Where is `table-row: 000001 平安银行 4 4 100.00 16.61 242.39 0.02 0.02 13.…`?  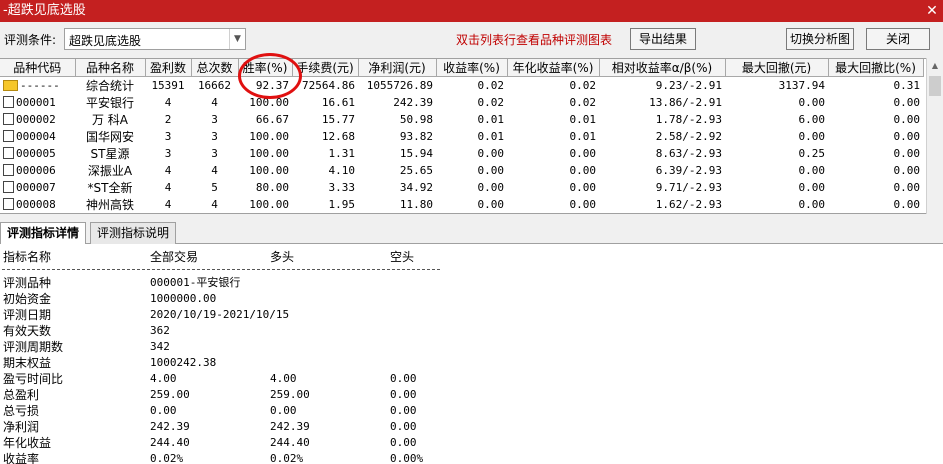 table-row: 000001 平安银行 4 4 100.00 16.61 242.39 0.02 0.02 13.… is located at coordinates (461, 102).